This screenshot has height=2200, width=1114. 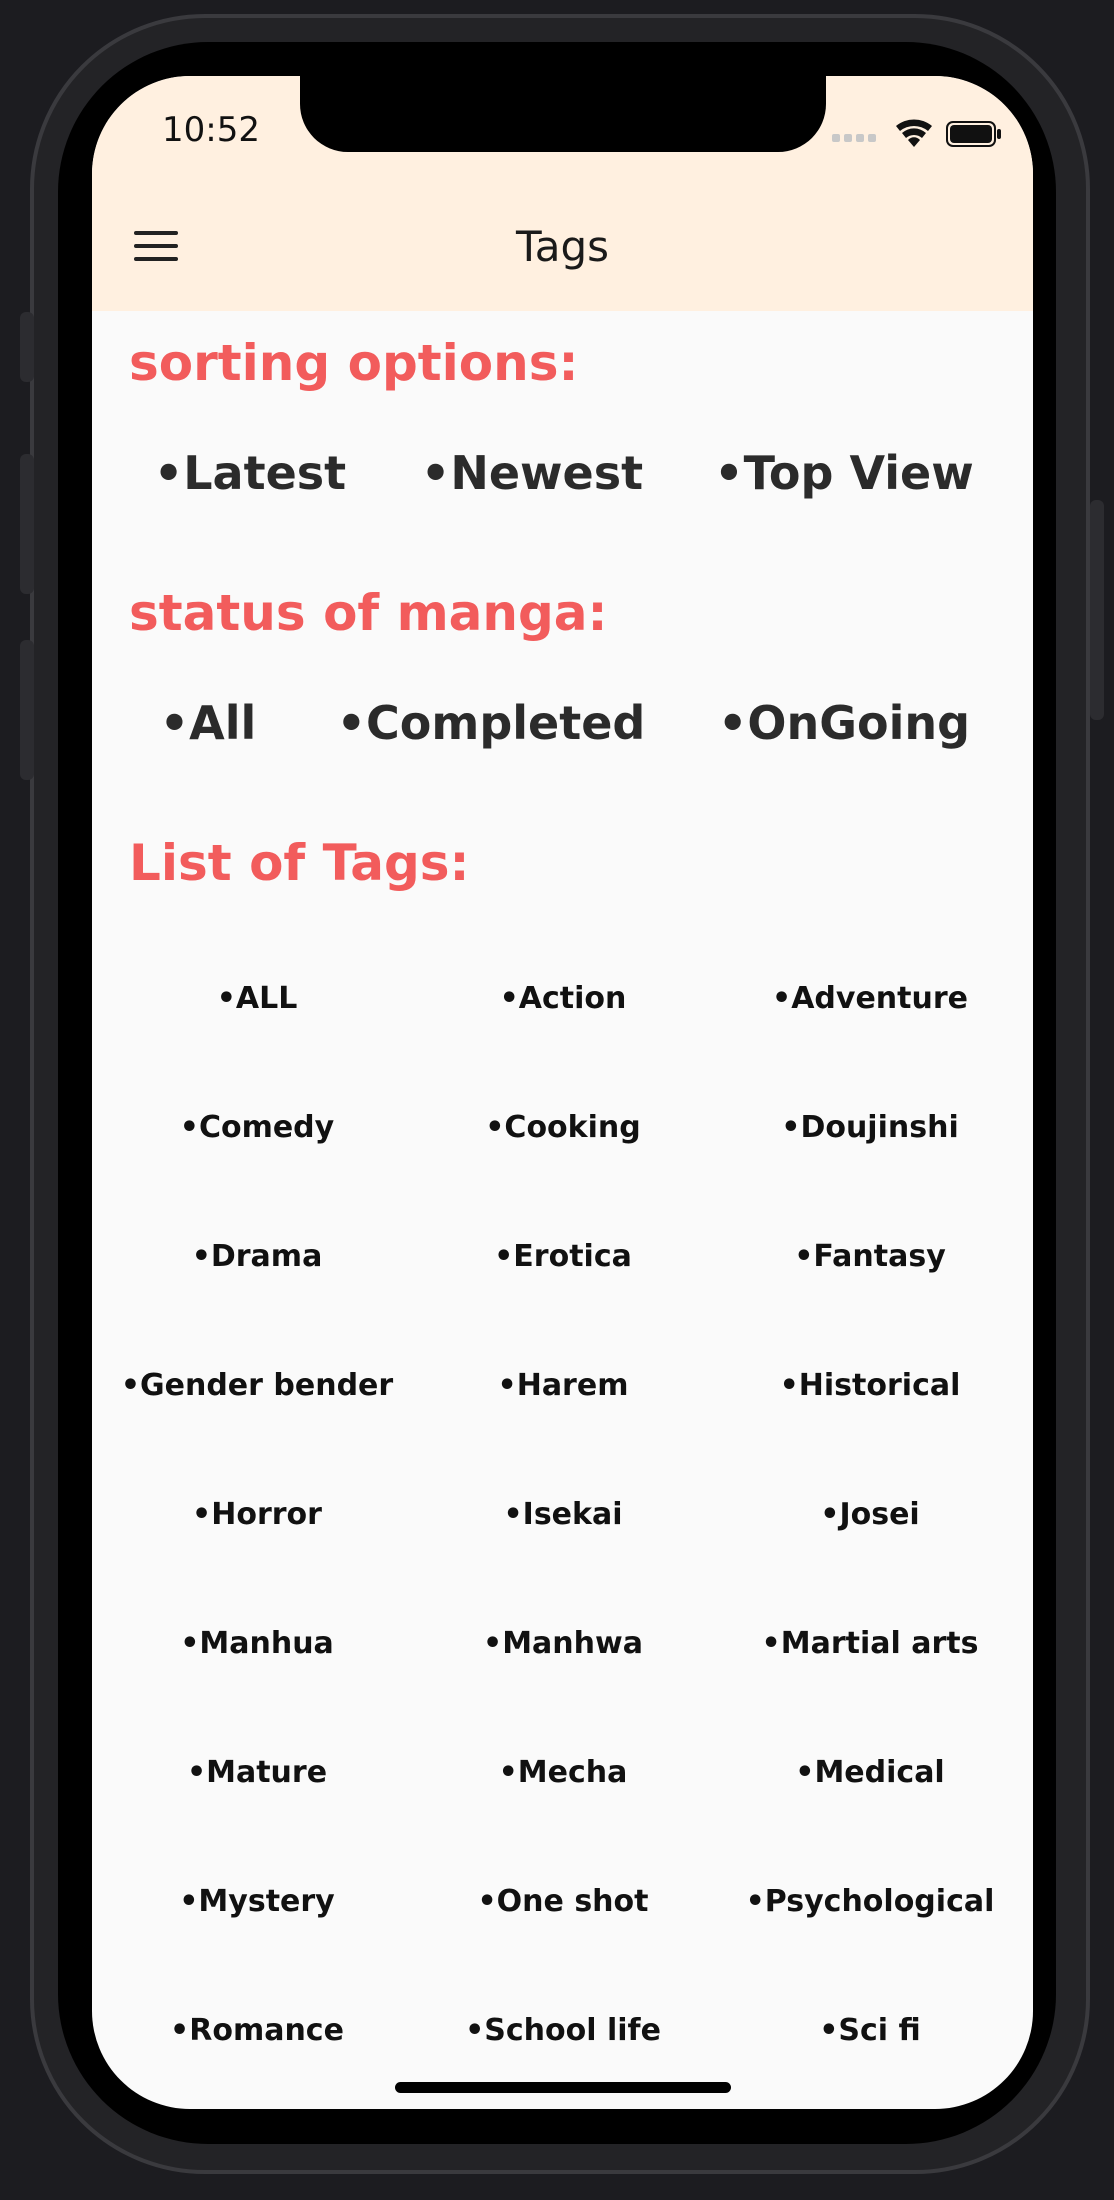 I want to click on tag-item: •Gender bender, so click(x=257, y=1385).